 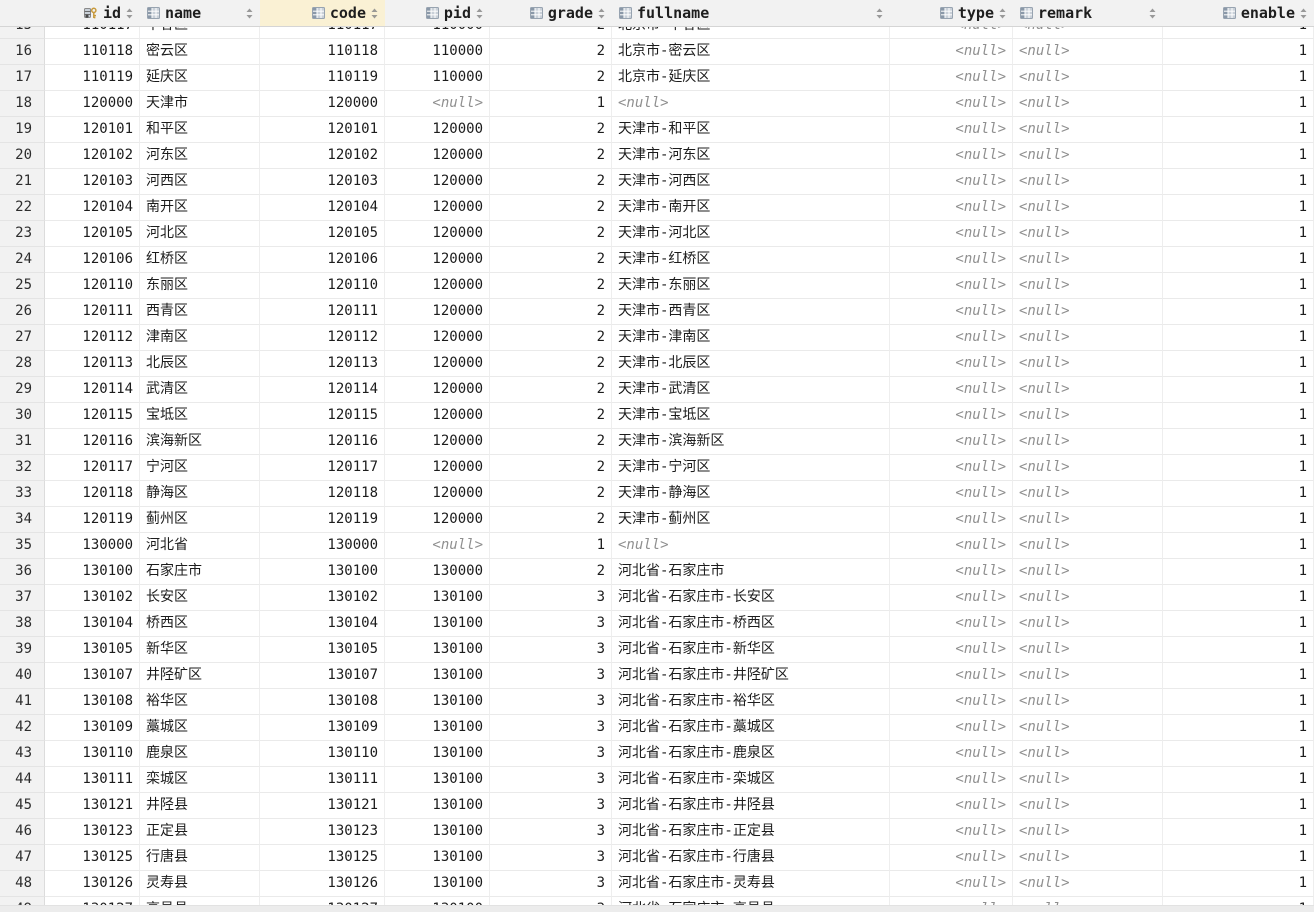 What do you see at coordinates (92, 78) in the screenshot?
I see `cell-id: 110119` at bounding box center [92, 78].